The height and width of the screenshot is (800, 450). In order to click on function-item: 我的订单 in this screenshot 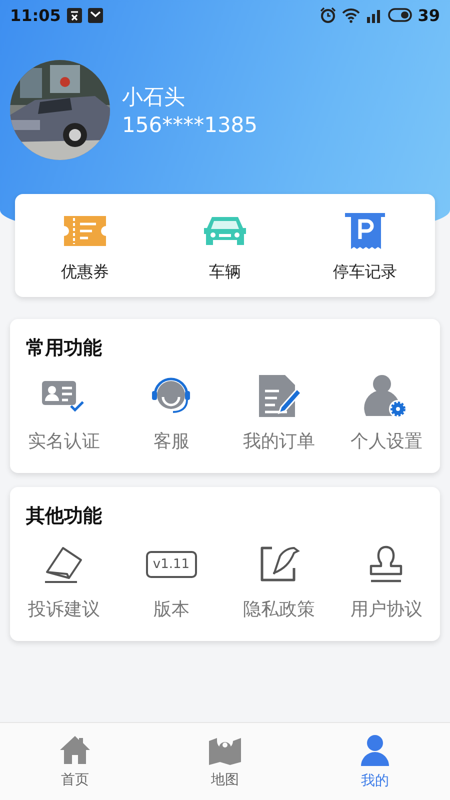, I will do `click(278, 413)`.